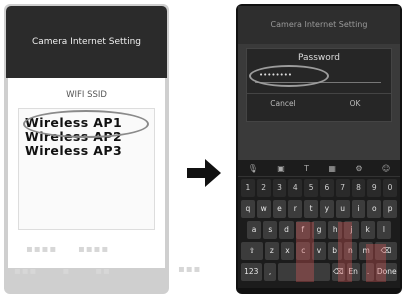  I want to click on keyboard-icon: ▦, so click(332, 168).